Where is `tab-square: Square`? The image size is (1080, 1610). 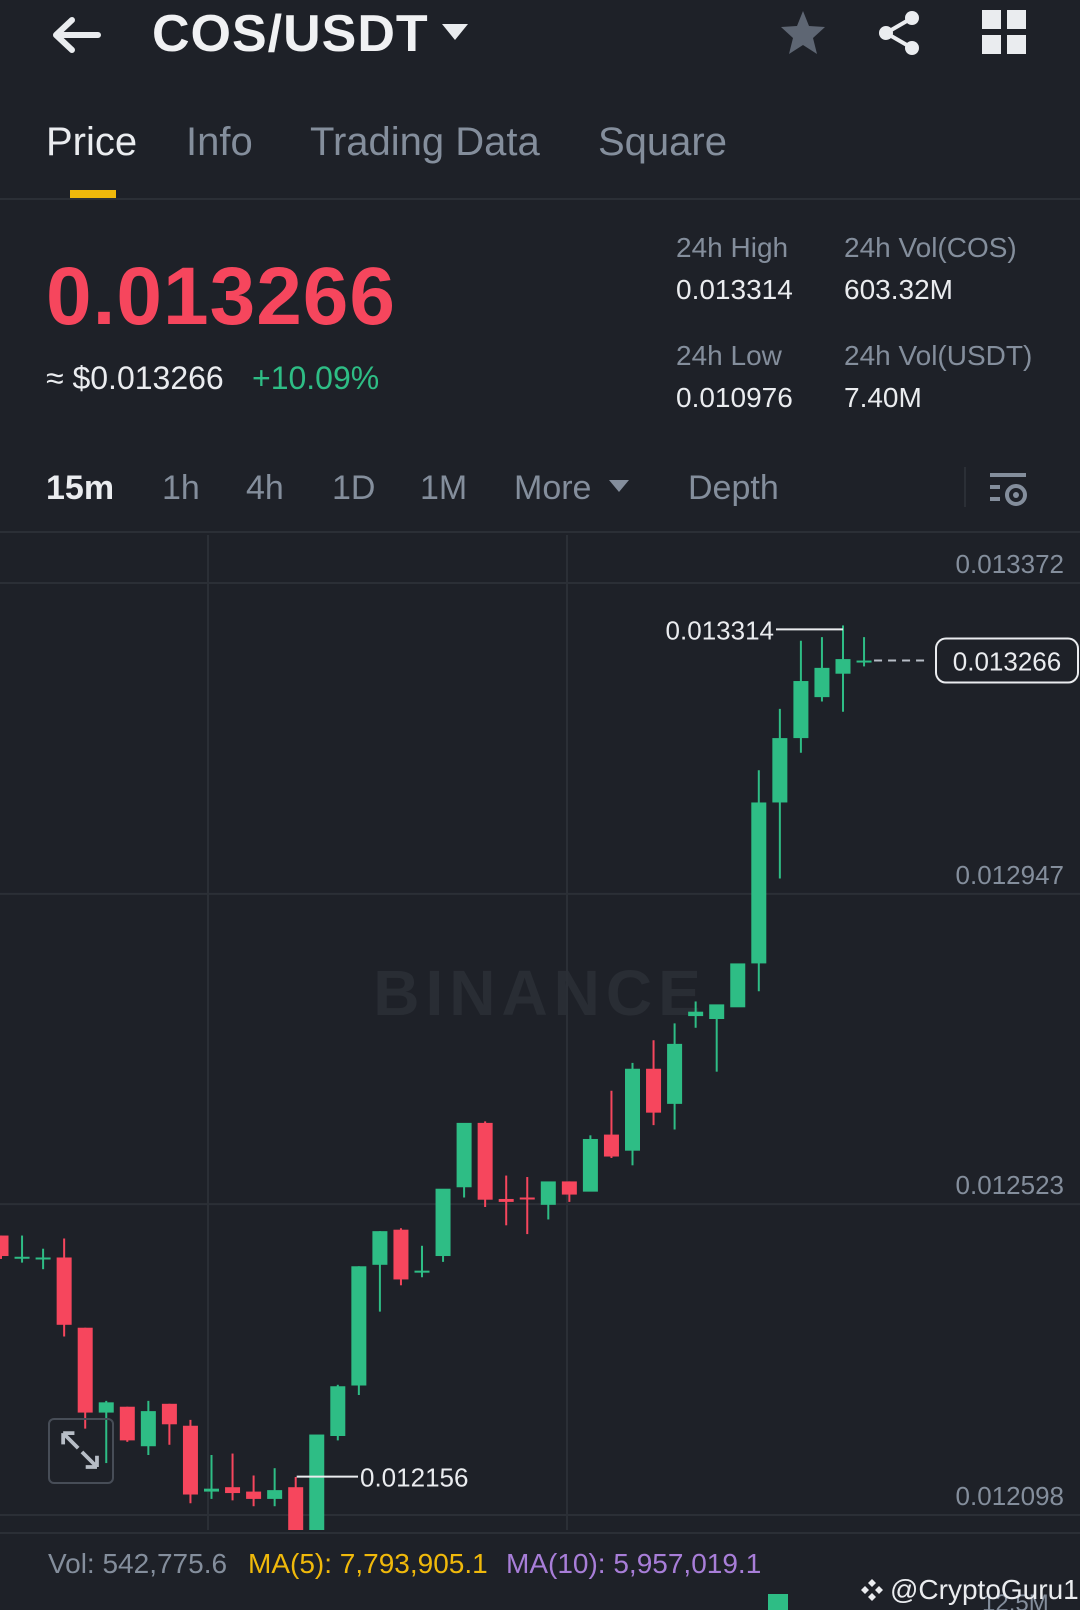 tab-square: Square is located at coordinates (662, 142).